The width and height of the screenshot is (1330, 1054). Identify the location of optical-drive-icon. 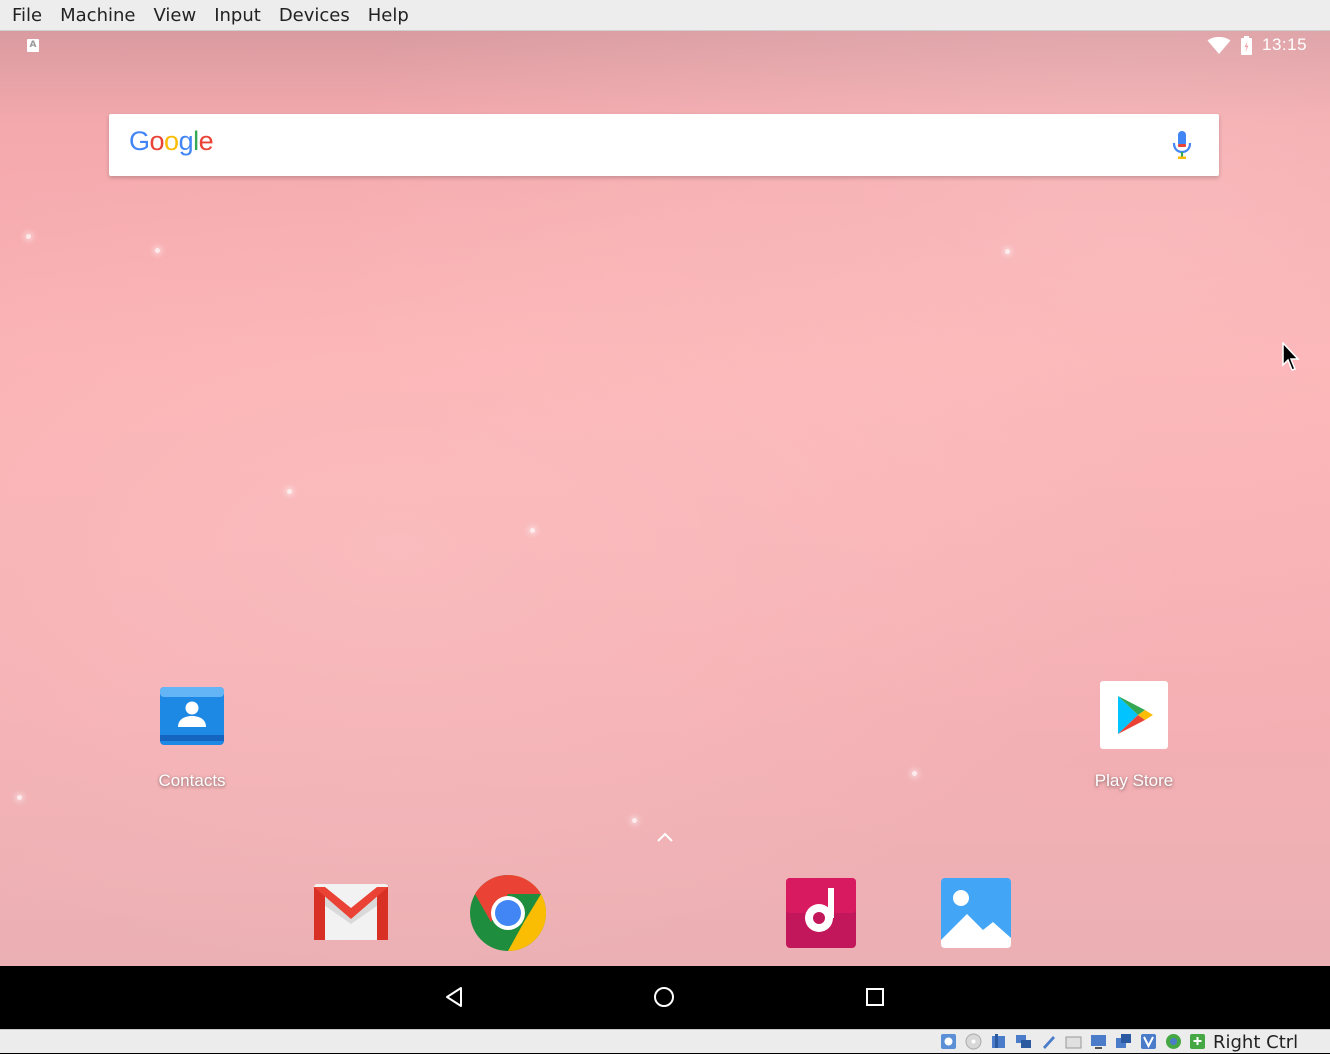
(973, 1041).